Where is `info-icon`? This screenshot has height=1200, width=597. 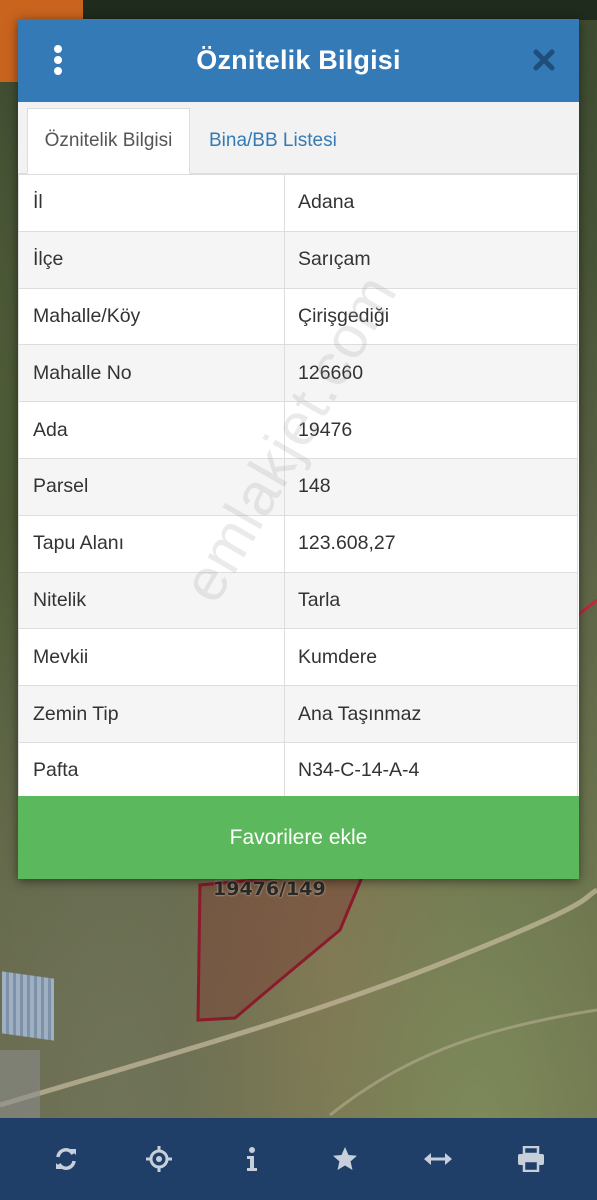
info-icon is located at coordinates (252, 1159).